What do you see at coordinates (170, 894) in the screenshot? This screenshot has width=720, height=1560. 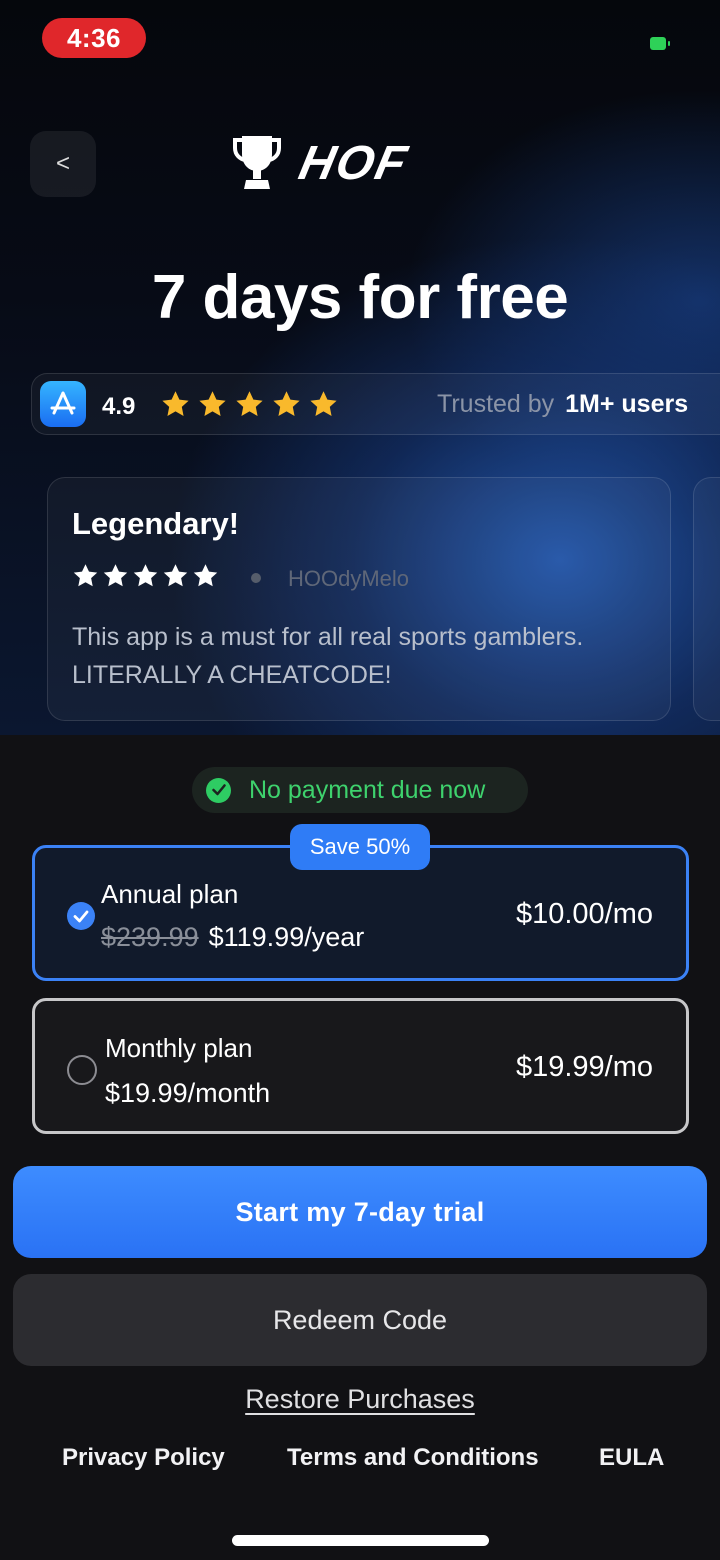 I see `annual-plan-name: Annual plan` at bounding box center [170, 894].